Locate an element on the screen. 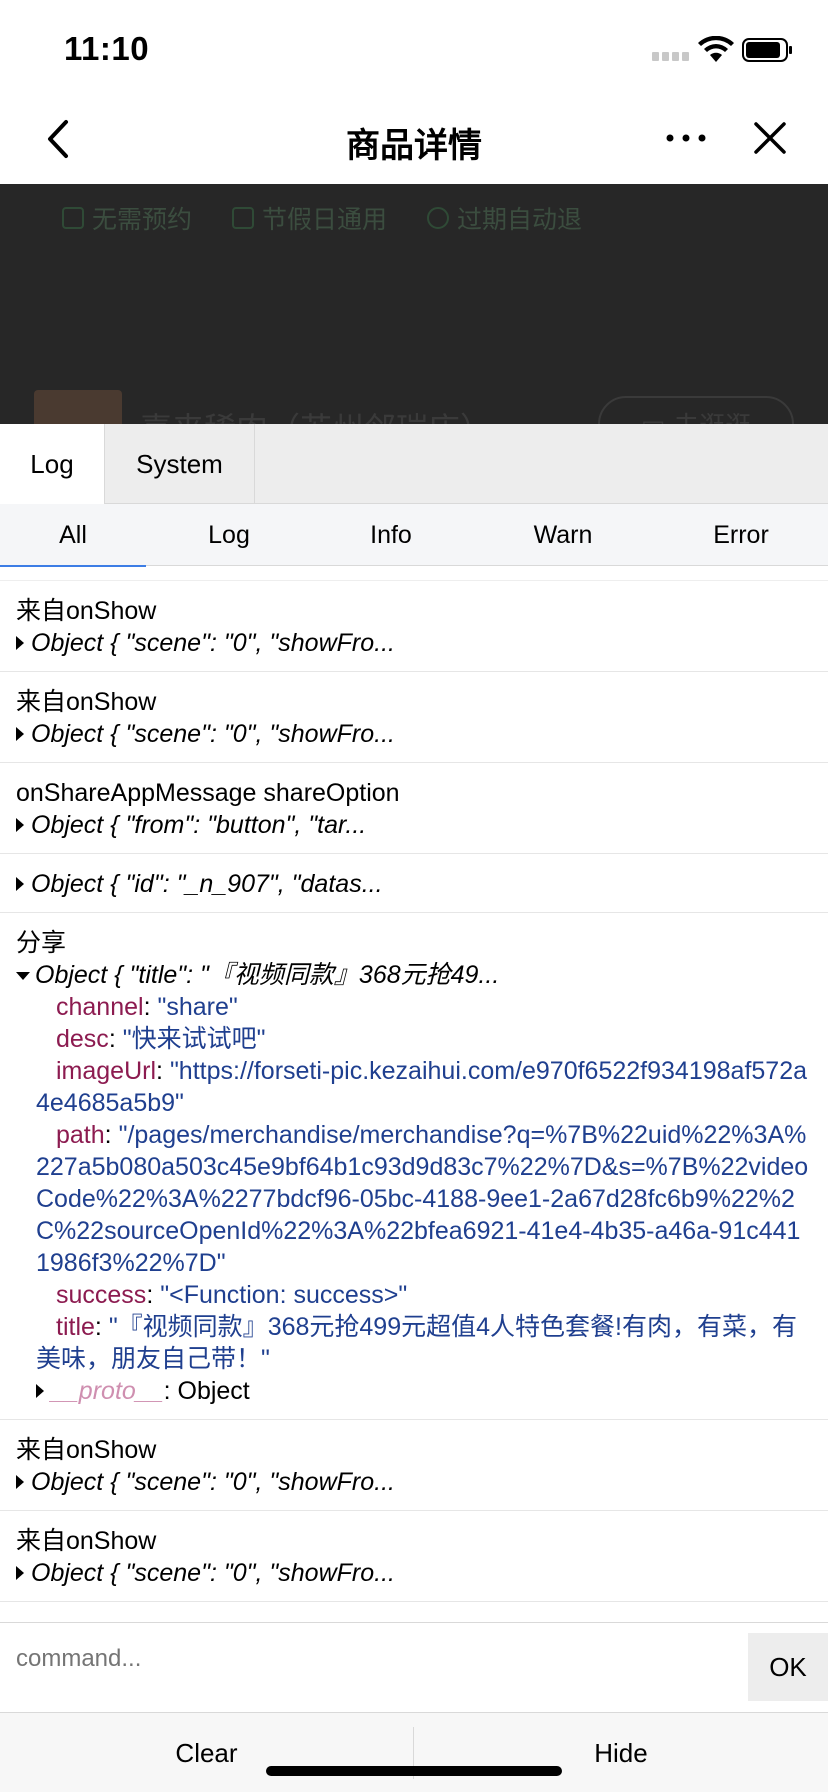 Image resolution: width=828 pixels, height=1792 pixels. status-bar: 11:10 is located at coordinates (414, 47).